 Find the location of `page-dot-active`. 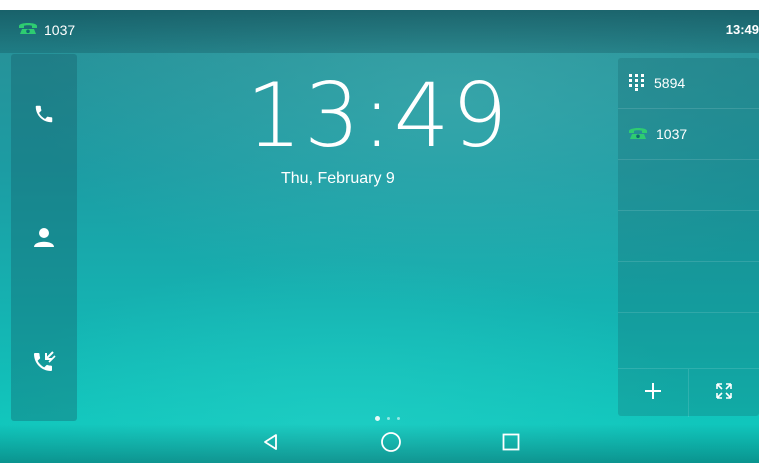

page-dot-active is located at coordinates (377, 418).